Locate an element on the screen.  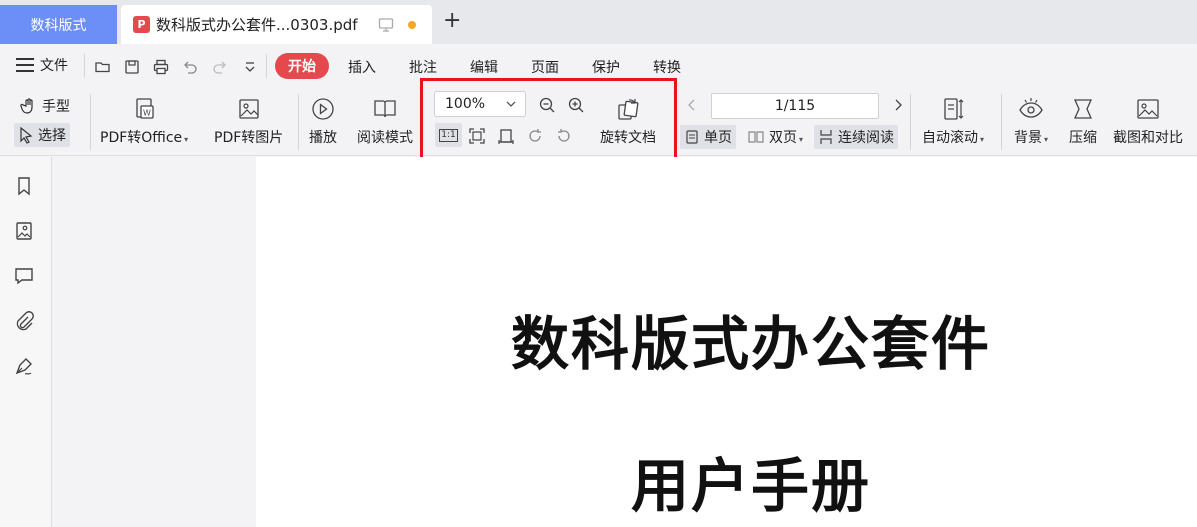
menu-bar: 文件 开始 插入 批注 编辑 页面 保护 转换 is located at coordinates (598, 66).